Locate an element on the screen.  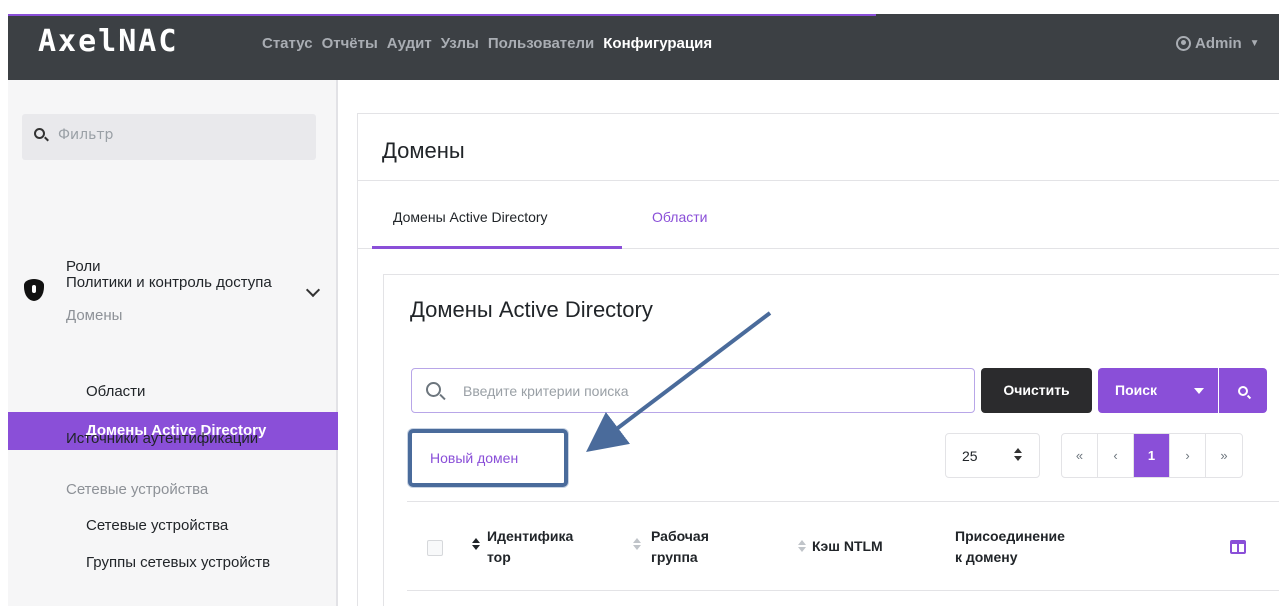
user-icon is located at coordinates (1183, 43).